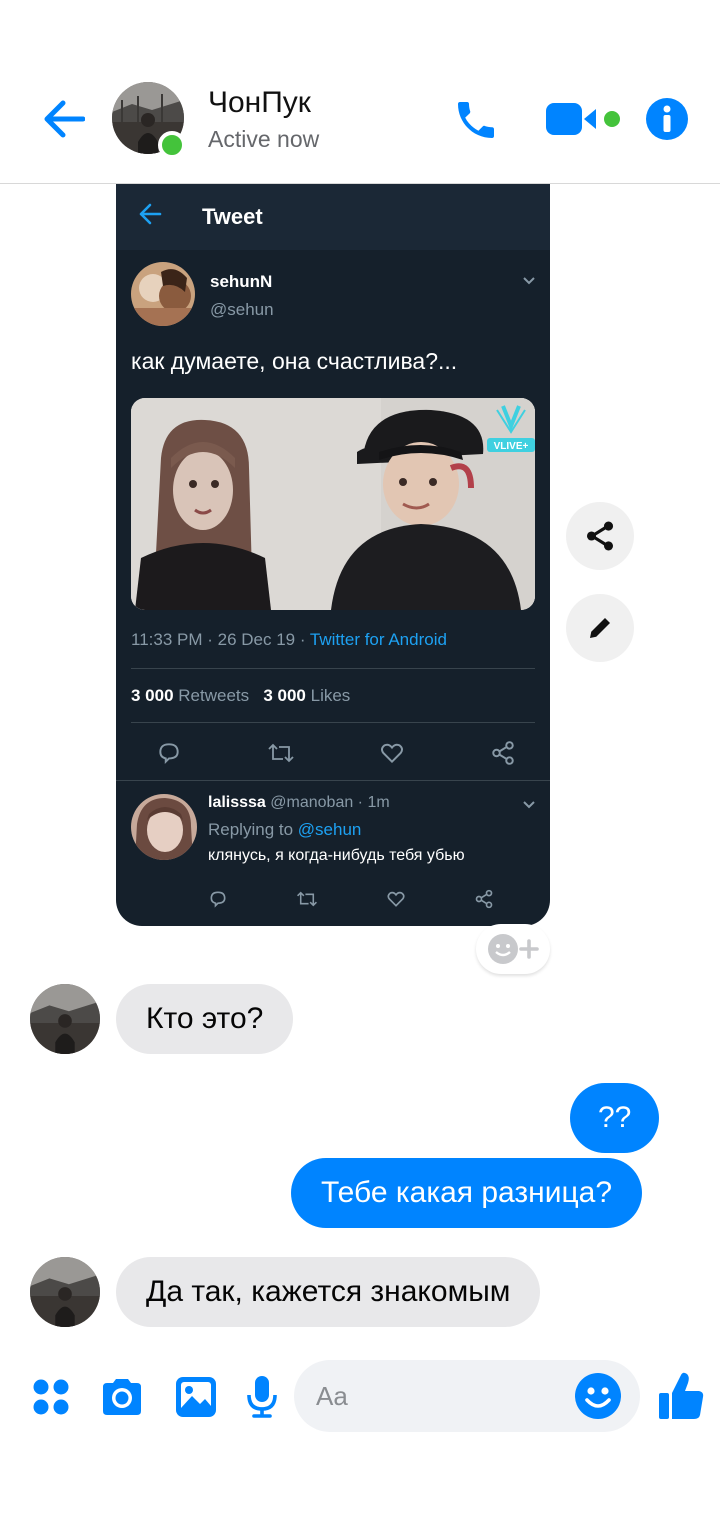 This screenshot has width=720, height=1520. I want to click on share-button, so click(600, 536).